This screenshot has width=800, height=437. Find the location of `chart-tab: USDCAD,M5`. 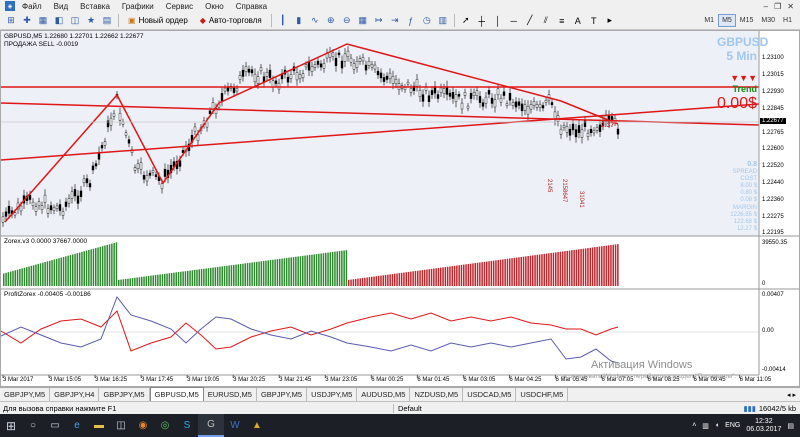

chart-tab: USDCAD,M5 is located at coordinates (490, 394).